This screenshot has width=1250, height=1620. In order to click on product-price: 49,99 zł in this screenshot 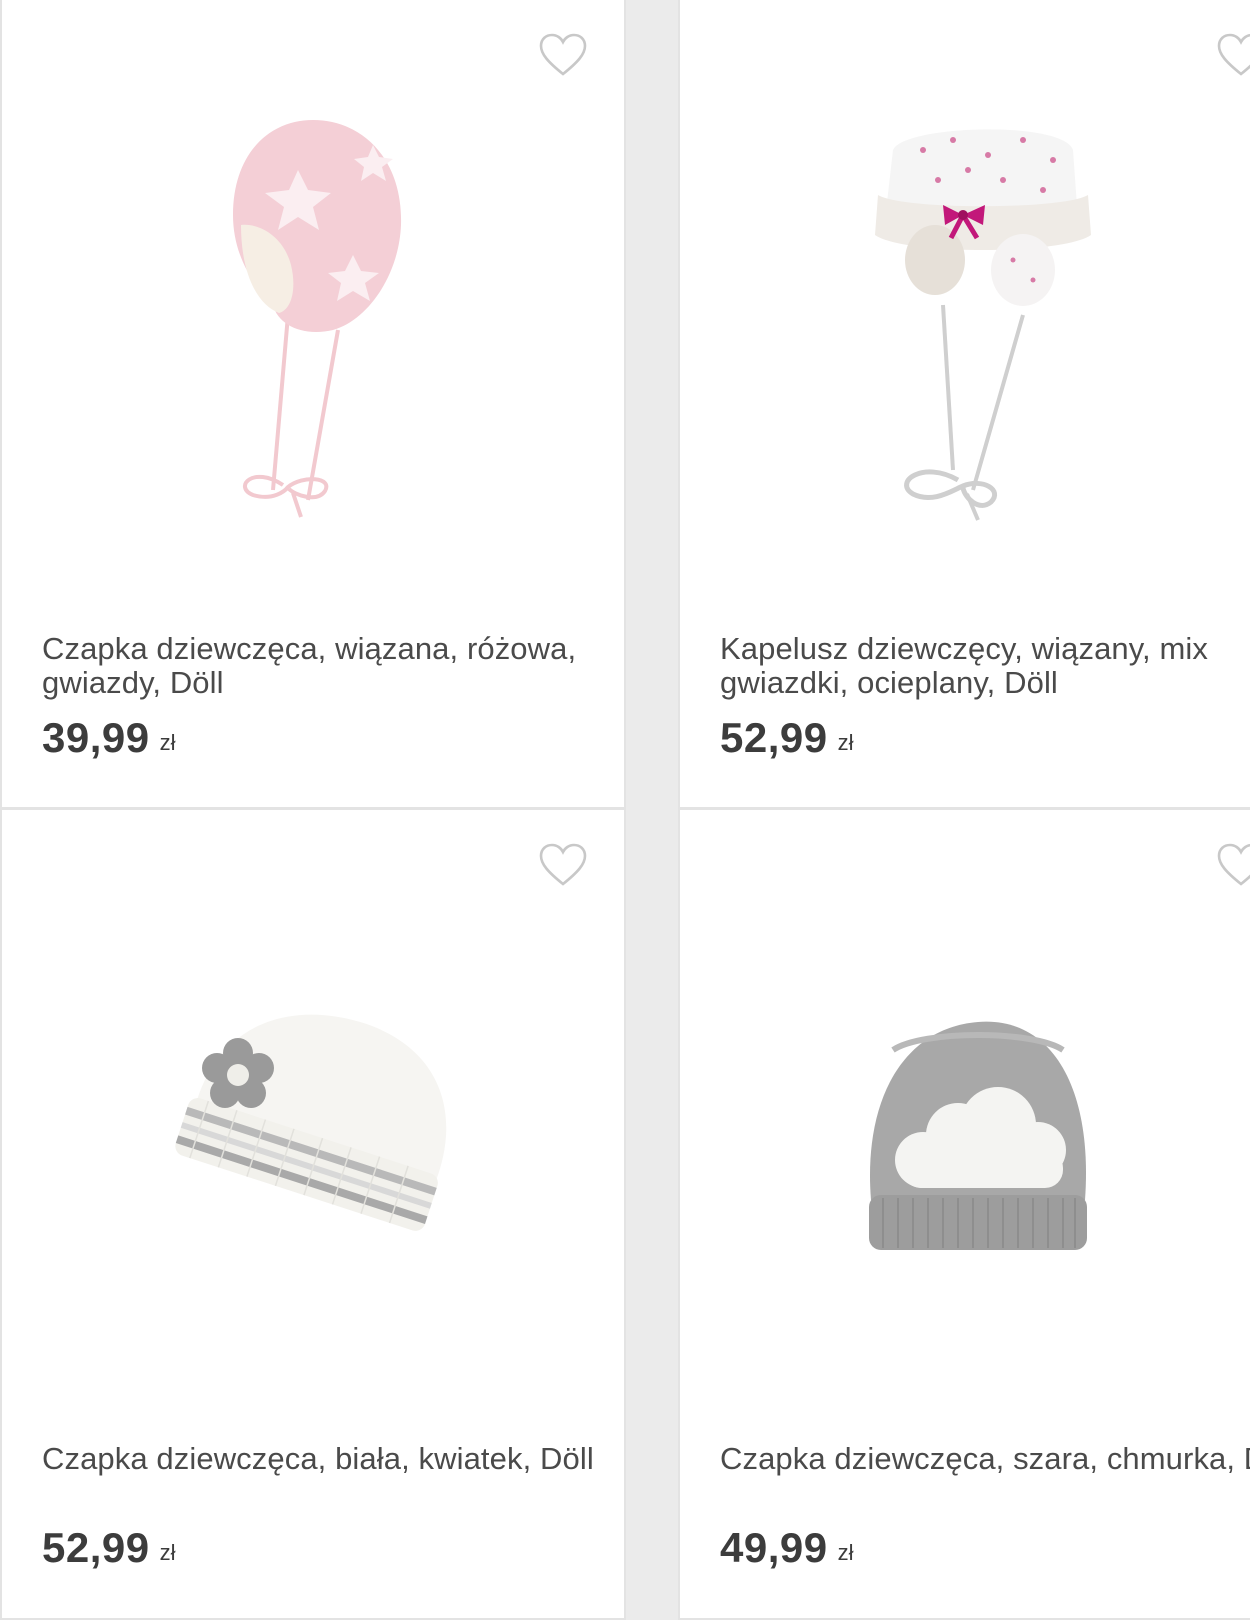, I will do `click(787, 1548)`.